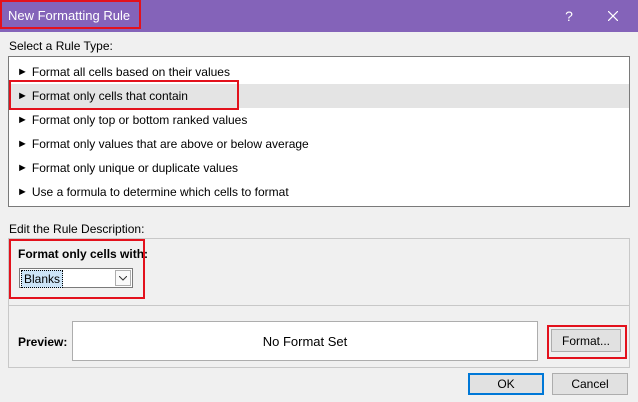 This screenshot has height=402, width=638. I want to click on rule-description-label: Edit the Rule Description:, so click(77, 229).